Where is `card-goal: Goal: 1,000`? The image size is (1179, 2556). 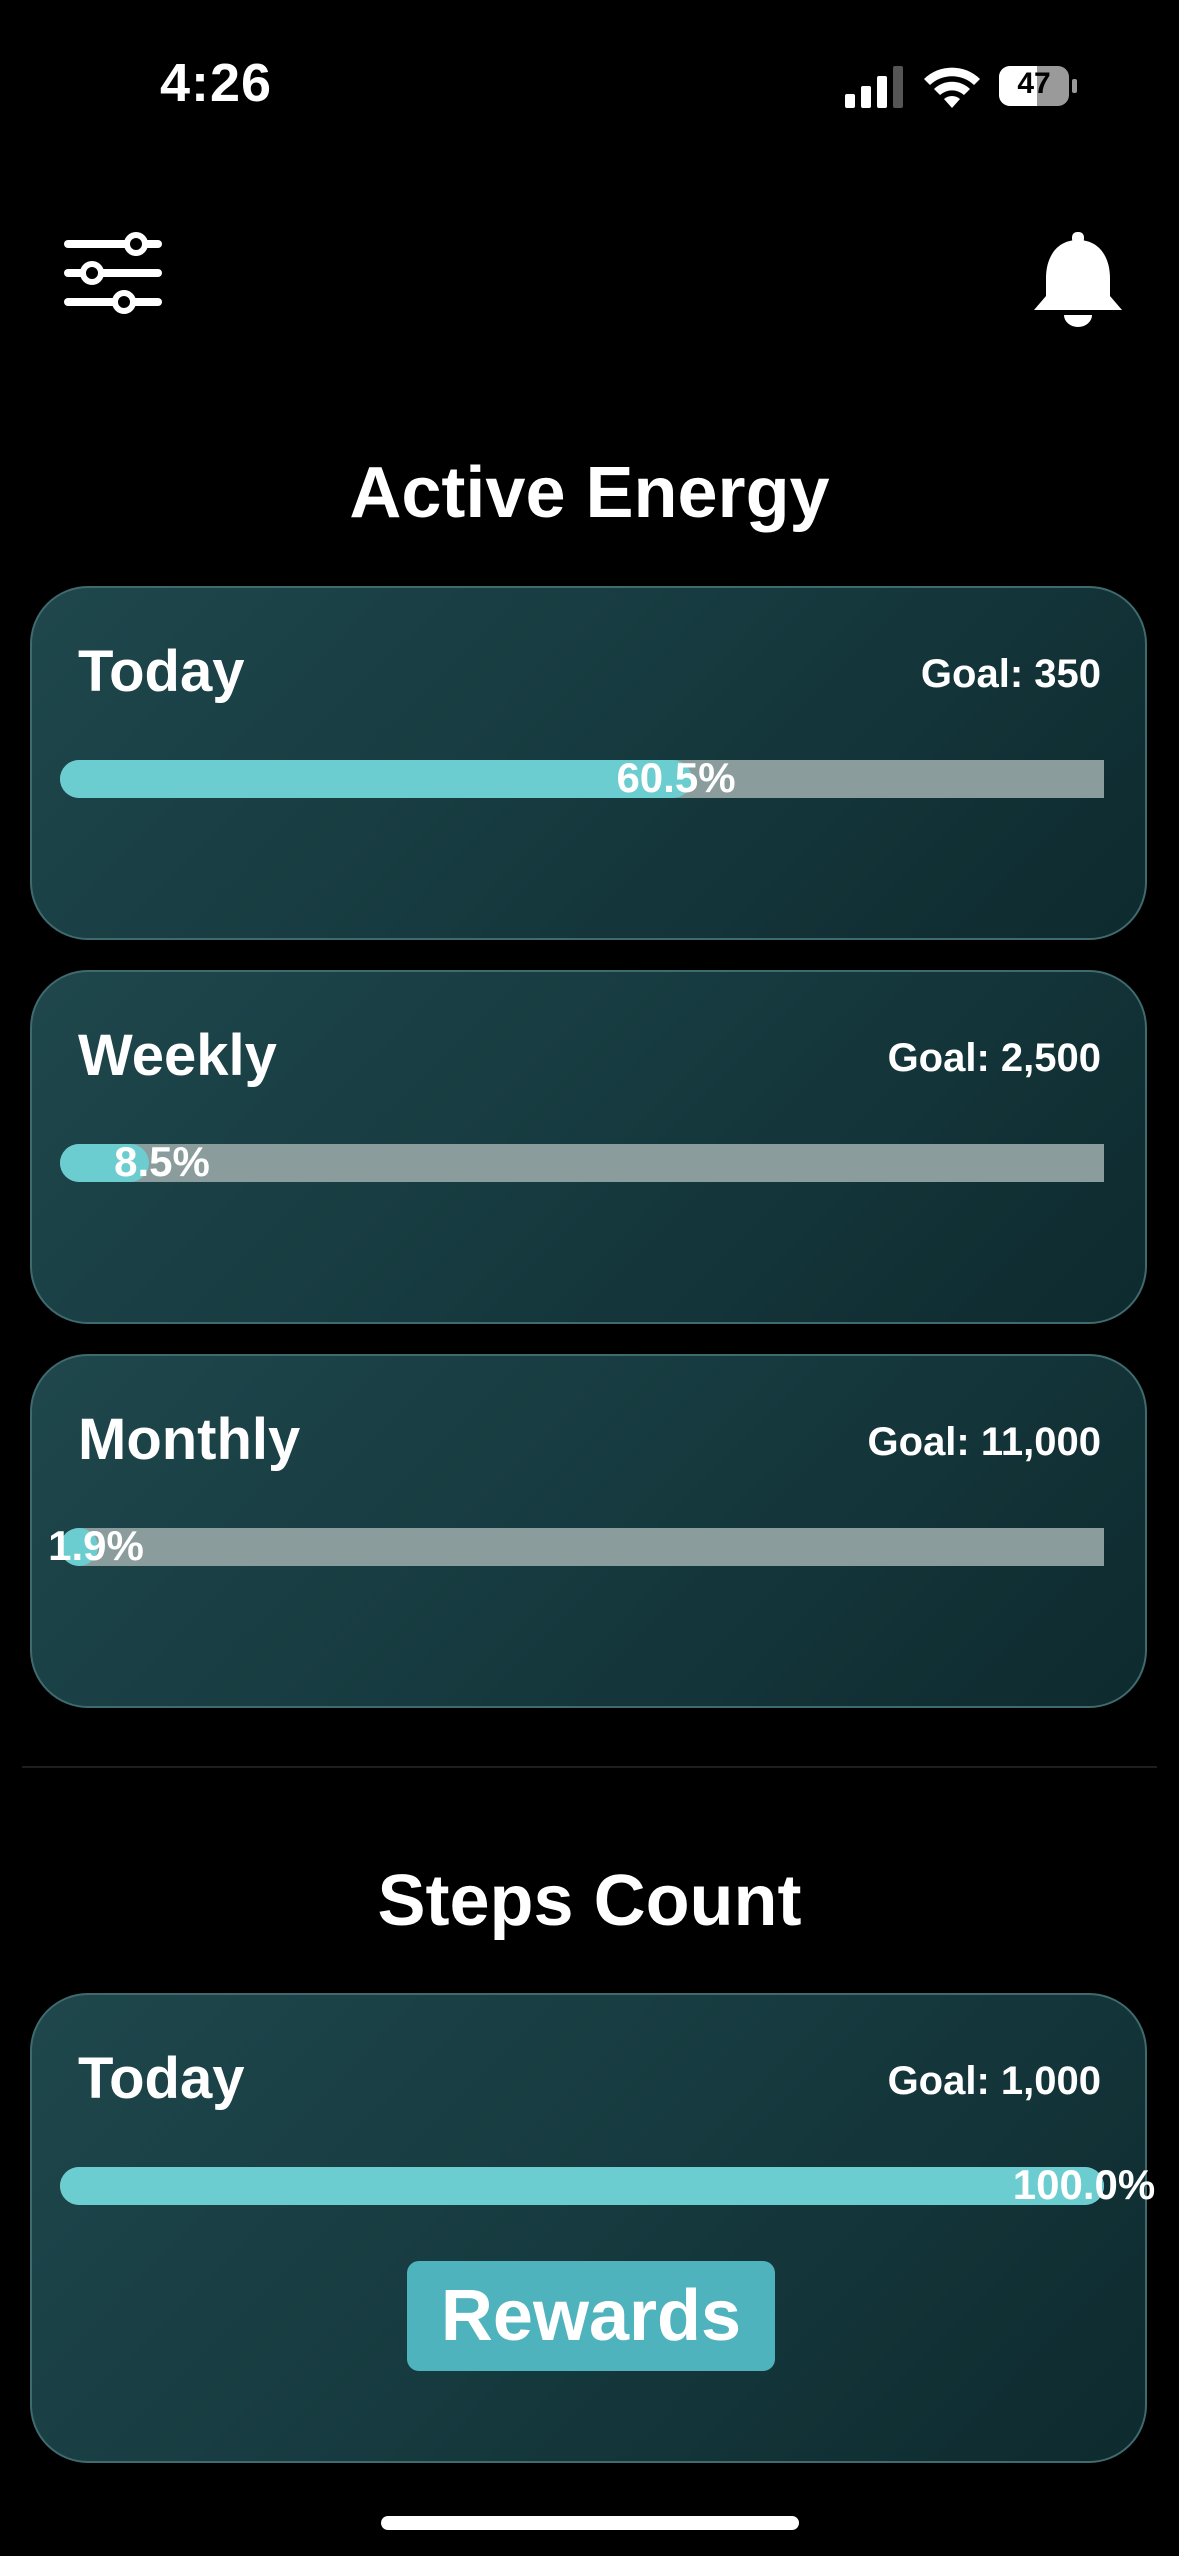
card-goal: Goal: 1,000 is located at coordinates (994, 2081).